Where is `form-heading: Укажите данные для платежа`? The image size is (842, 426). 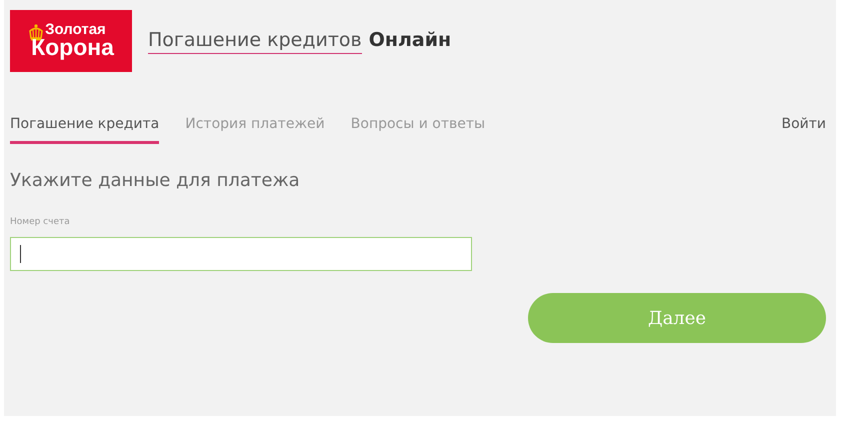
form-heading: Укажите данные для платежа is located at coordinates (155, 180).